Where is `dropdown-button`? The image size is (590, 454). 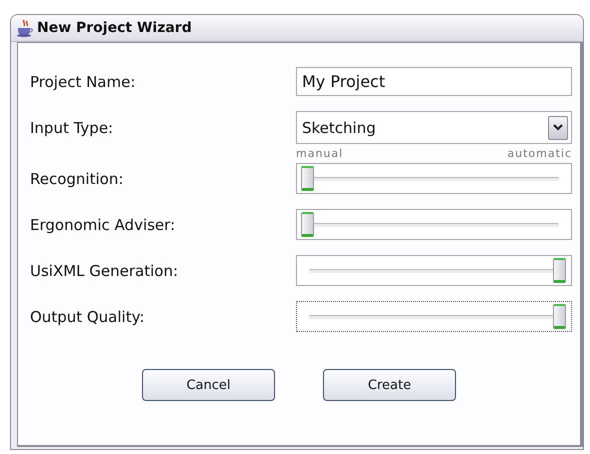
dropdown-button is located at coordinates (558, 128).